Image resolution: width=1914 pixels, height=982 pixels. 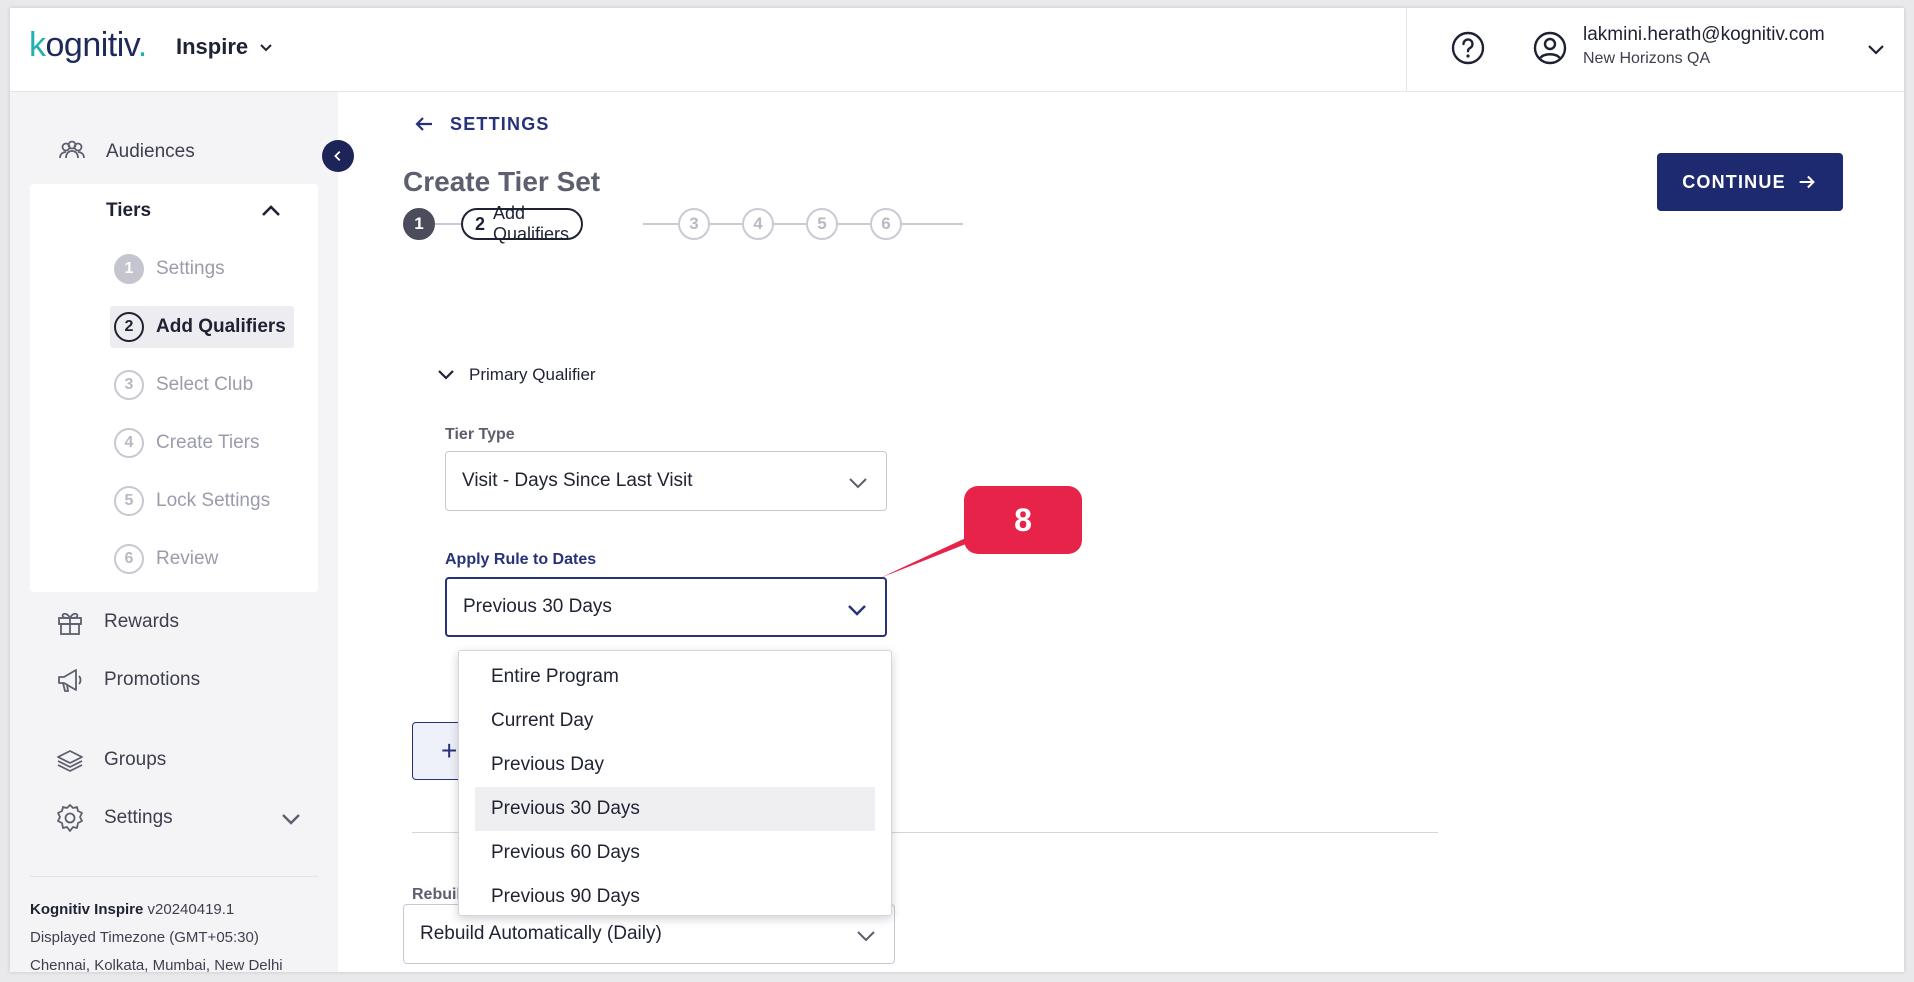 I want to click on sidebar-step-review: 6 Review, so click(x=168, y=559).